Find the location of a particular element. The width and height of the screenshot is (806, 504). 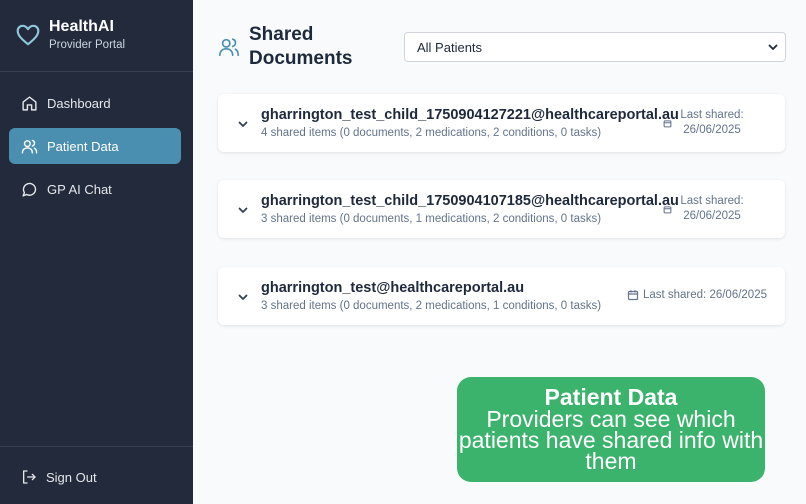

sidebar-item-gp-ai-chat: GP AI Chat is located at coordinates (95, 189).